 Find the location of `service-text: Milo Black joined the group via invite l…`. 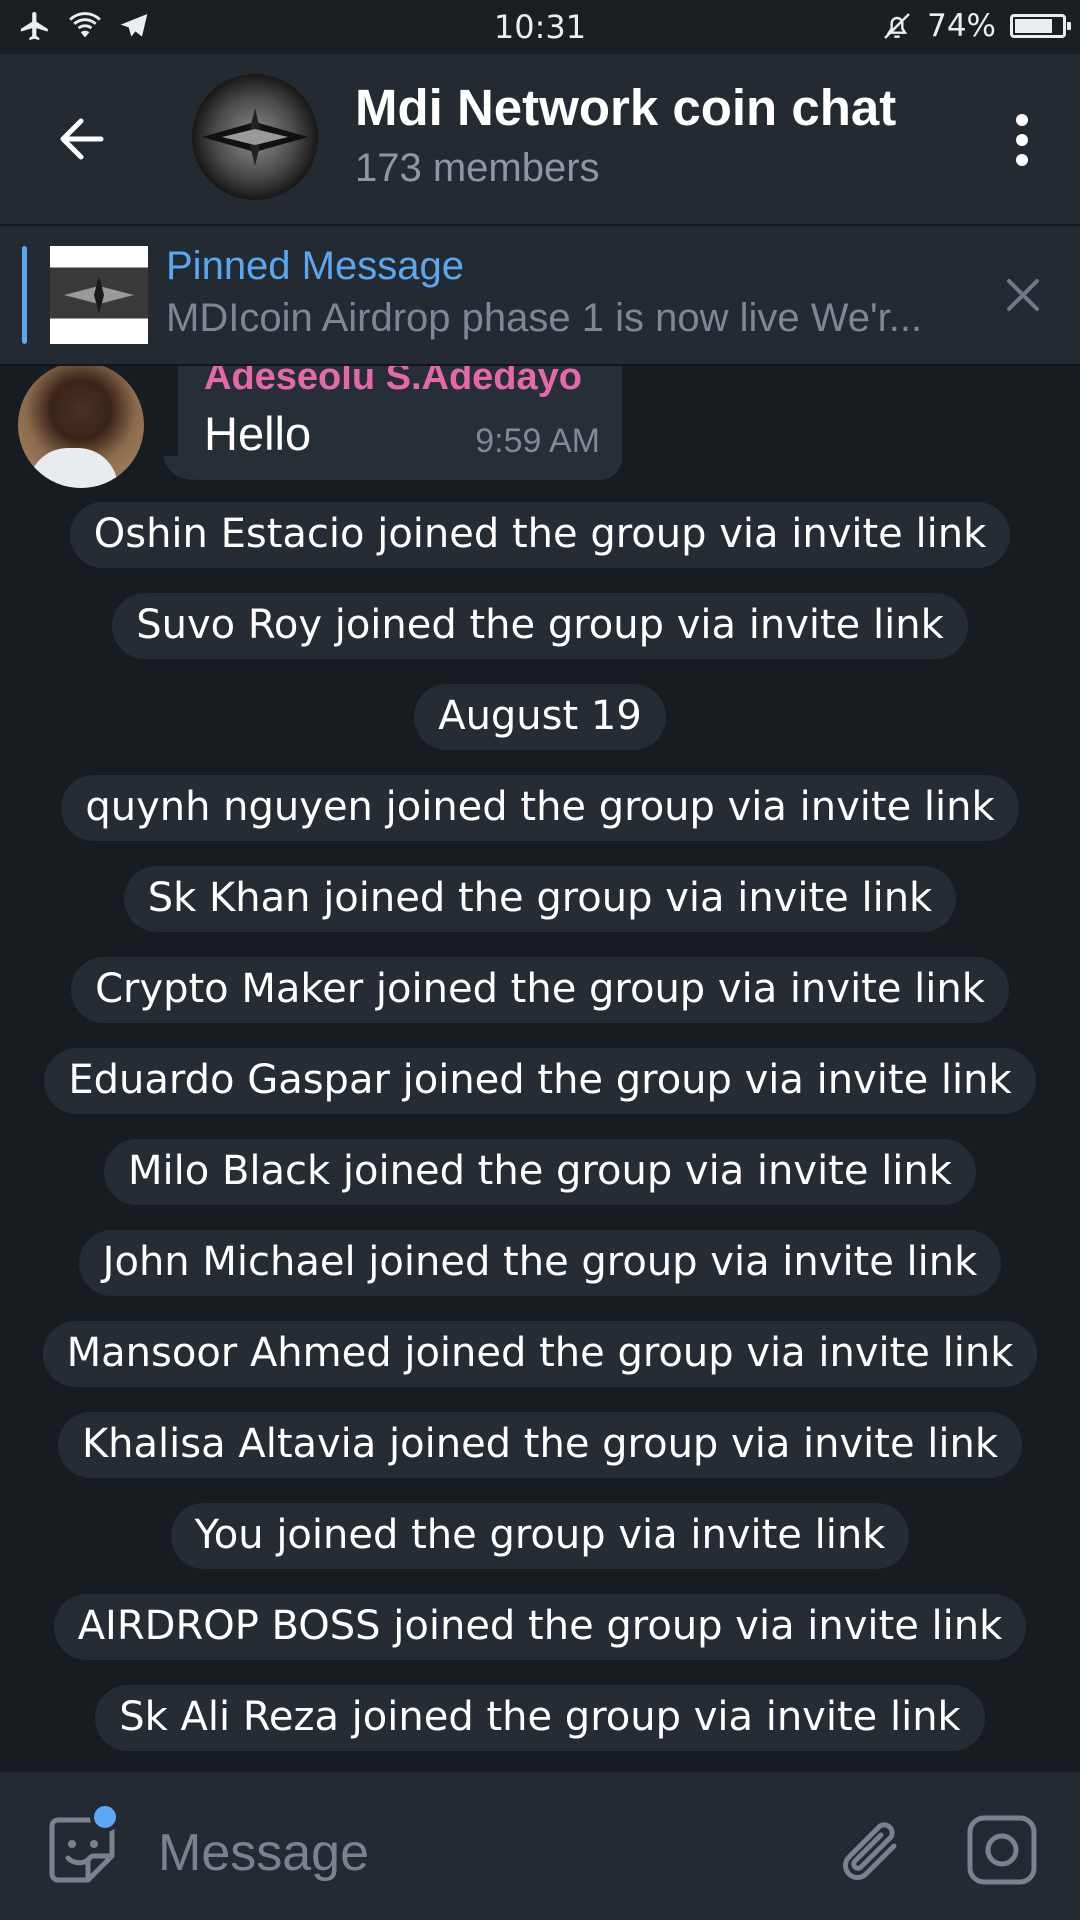

service-text: Milo Black joined the group via invite l… is located at coordinates (540, 1172).